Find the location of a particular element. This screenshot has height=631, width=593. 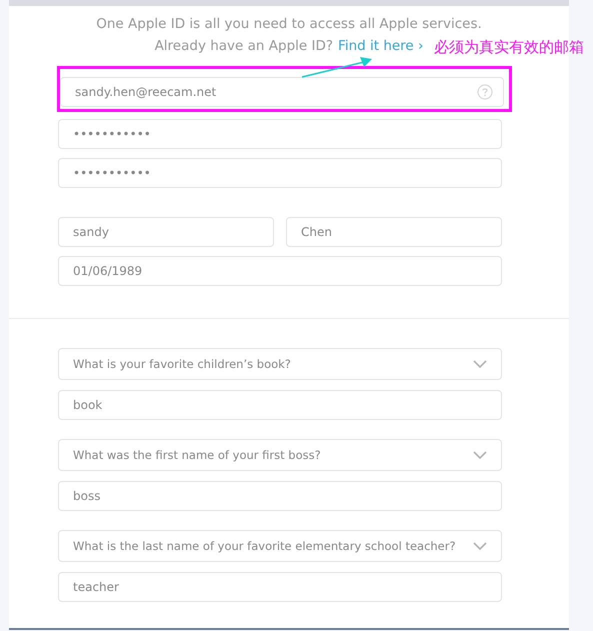

first-name-field: sandy is located at coordinates (166, 232).